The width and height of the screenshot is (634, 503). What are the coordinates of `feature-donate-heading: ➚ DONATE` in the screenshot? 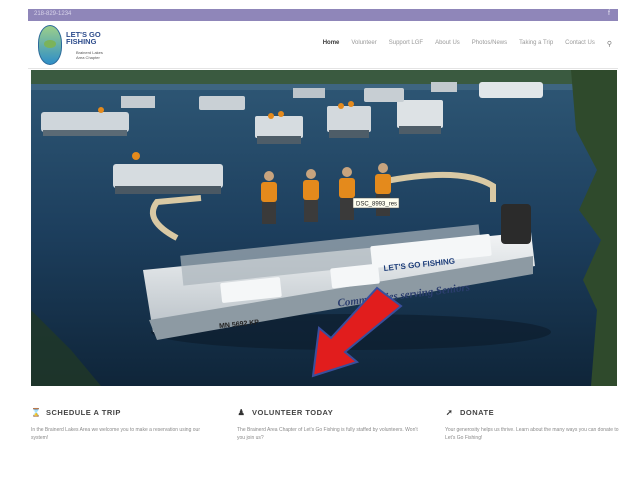 It's located at (537, 412).